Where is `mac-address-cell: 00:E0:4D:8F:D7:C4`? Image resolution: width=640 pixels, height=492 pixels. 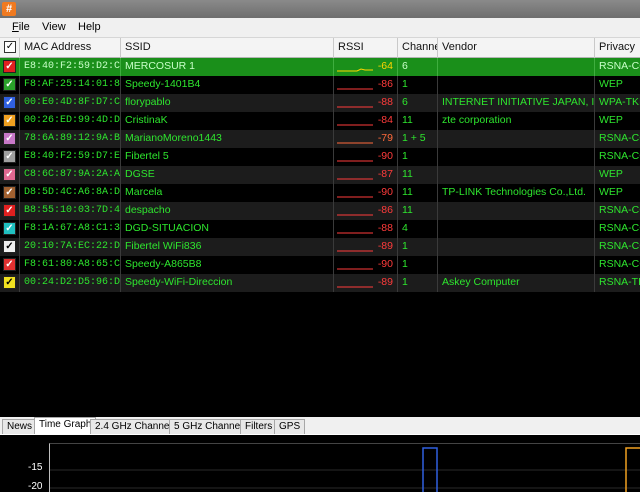
mac-address-cell: 00:E0:4D:8F:D7:C4 is located at coordinates (70, 103).